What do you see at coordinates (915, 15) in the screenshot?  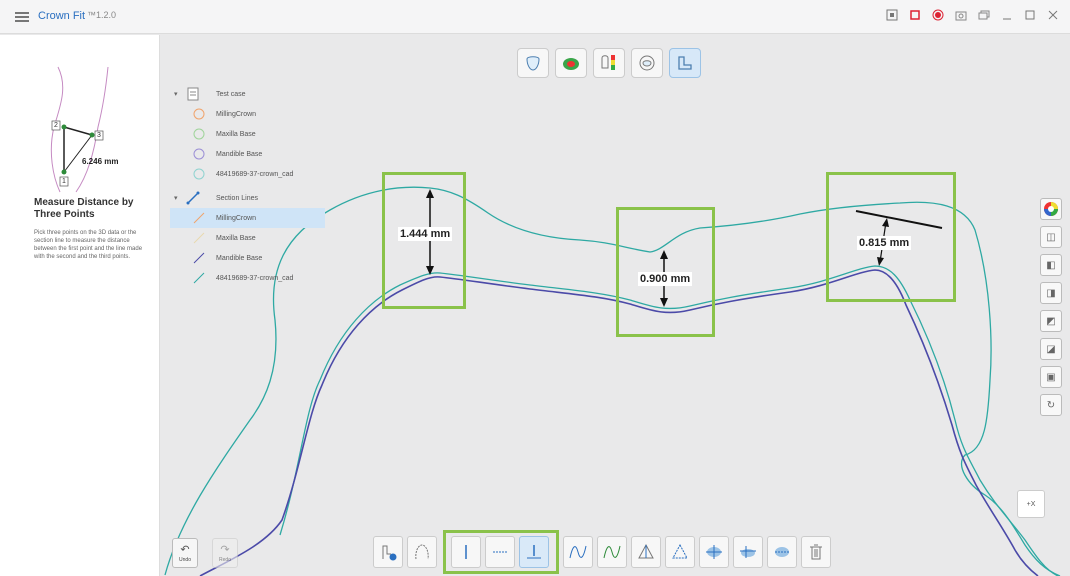 I see `capture-region-icon` at bounding box center [915, 15].